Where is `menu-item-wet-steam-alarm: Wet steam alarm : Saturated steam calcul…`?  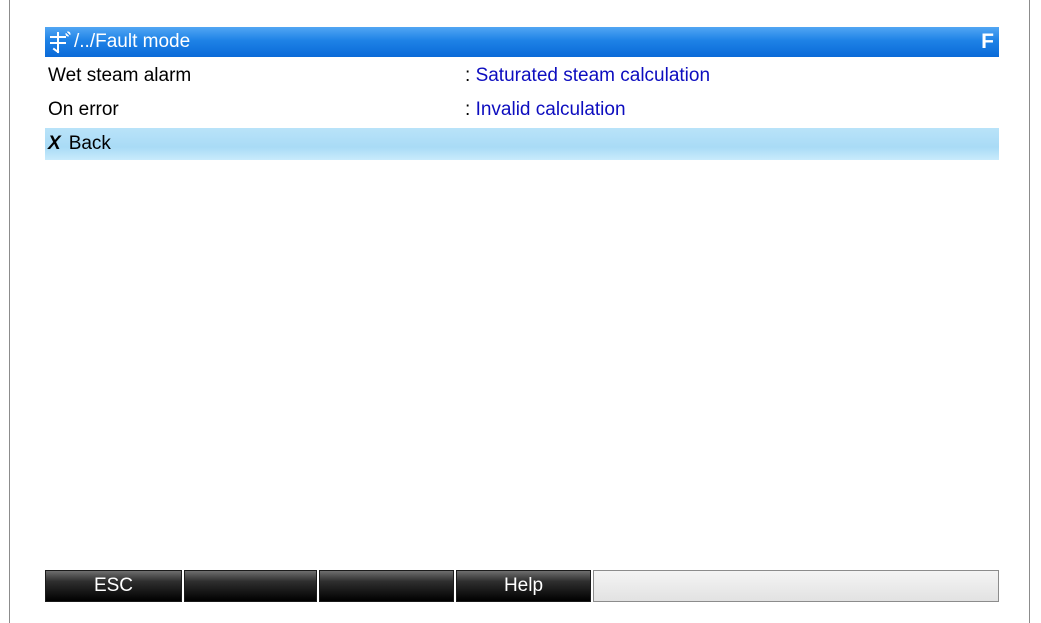 menu-item-wet-steam-alarm: Wet steam alarm : Saturated steam calcul… is located at coordinates (522, 76).